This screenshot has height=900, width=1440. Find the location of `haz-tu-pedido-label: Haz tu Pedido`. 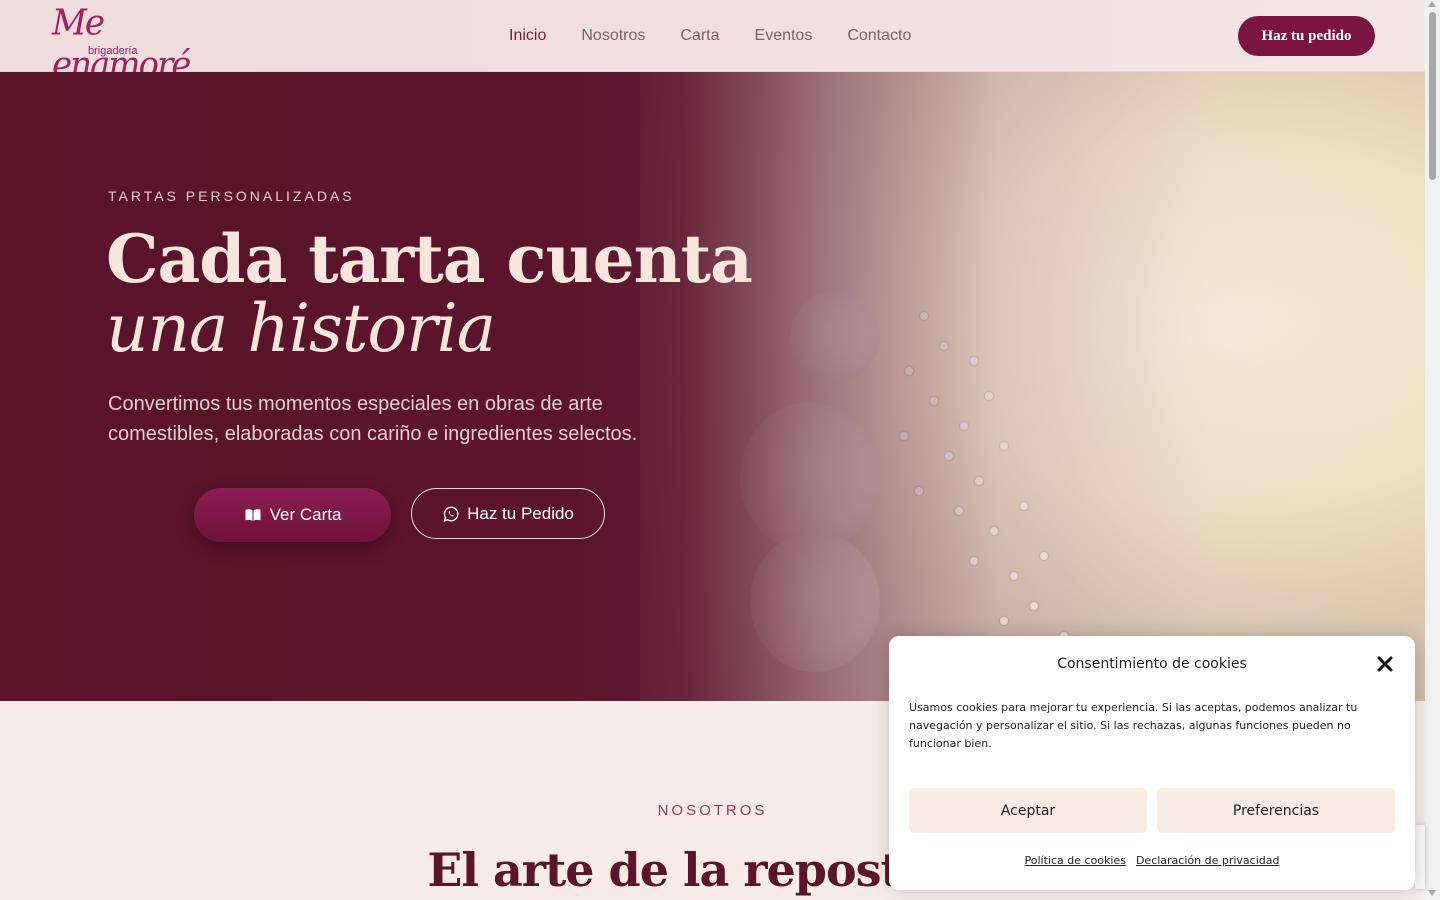

haz-tu-pedido-label: Haz tu Pedido is located at coordinates (520, 513).